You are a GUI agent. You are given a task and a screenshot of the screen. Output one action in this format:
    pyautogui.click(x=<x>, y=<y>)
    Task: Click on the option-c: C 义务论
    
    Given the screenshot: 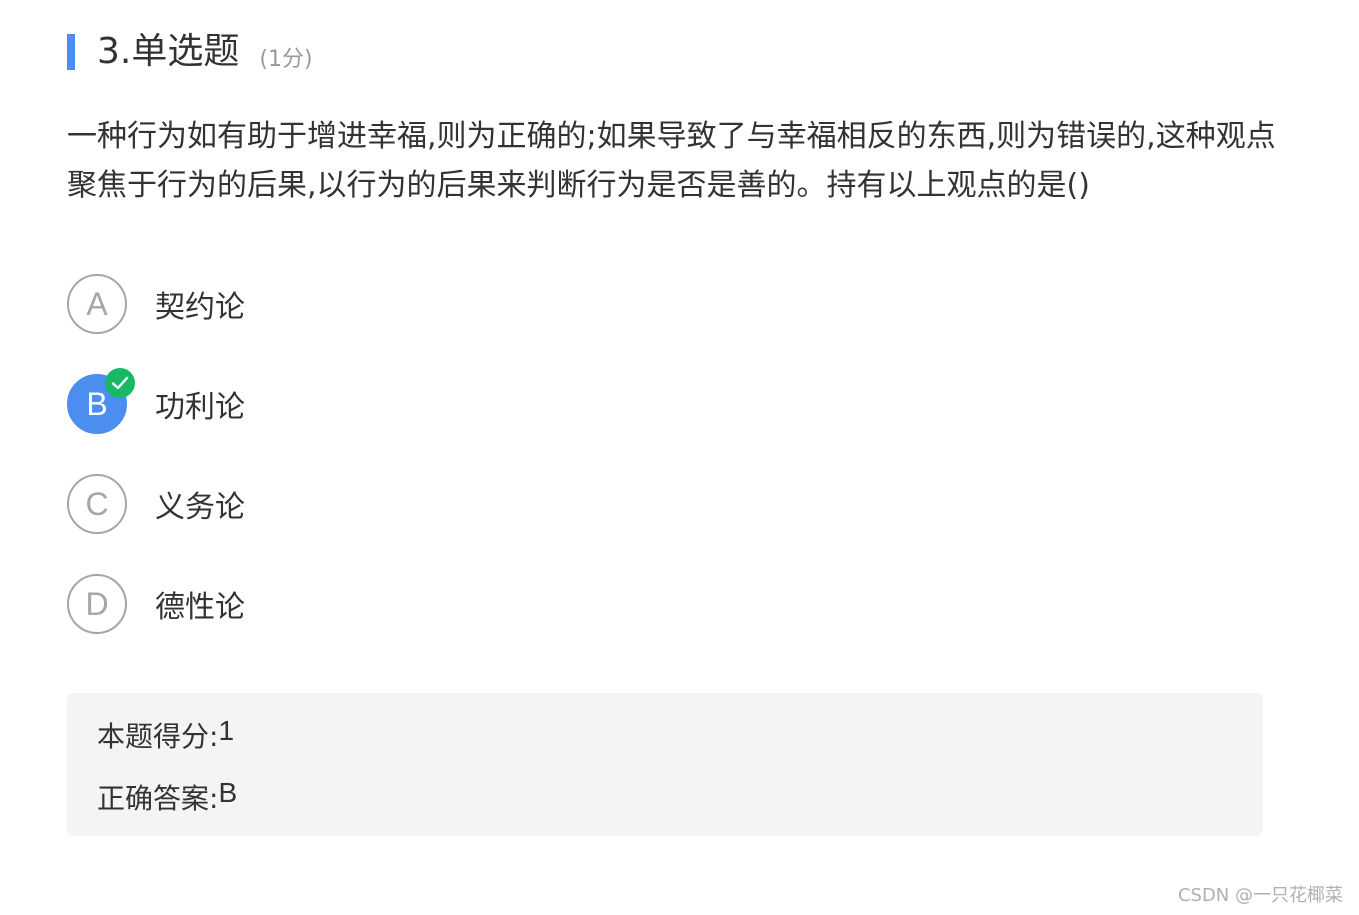 What is the action you would take?
    pyautogui.click(x=367, y=504)
    